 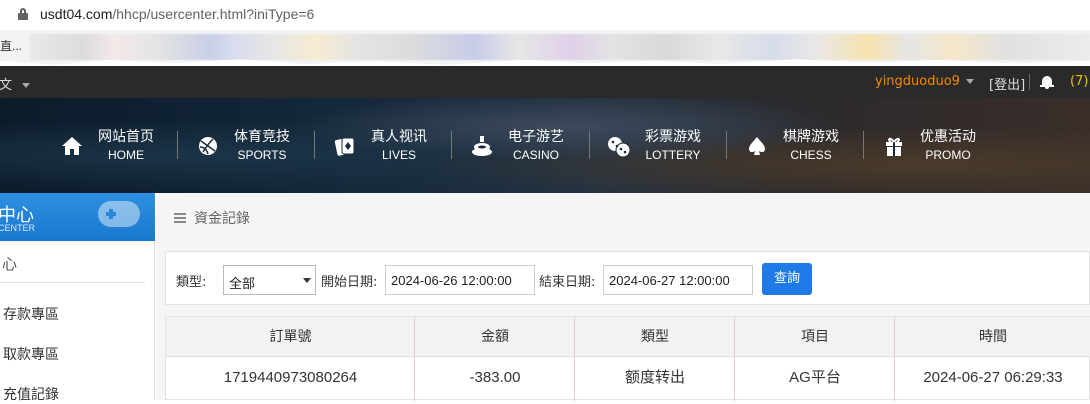 What do you see at coordinates (213, 14) in the screenshot?
I see `url-path: /hhcp/usercenter.html?iniType=6` at bounding box center [213, 14].